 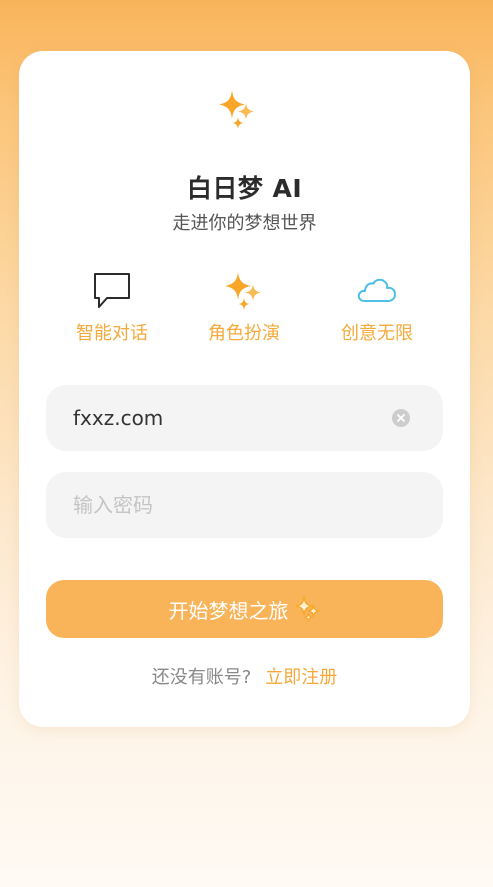 I want to click on cloud-icon, so click(x=376, y=290).